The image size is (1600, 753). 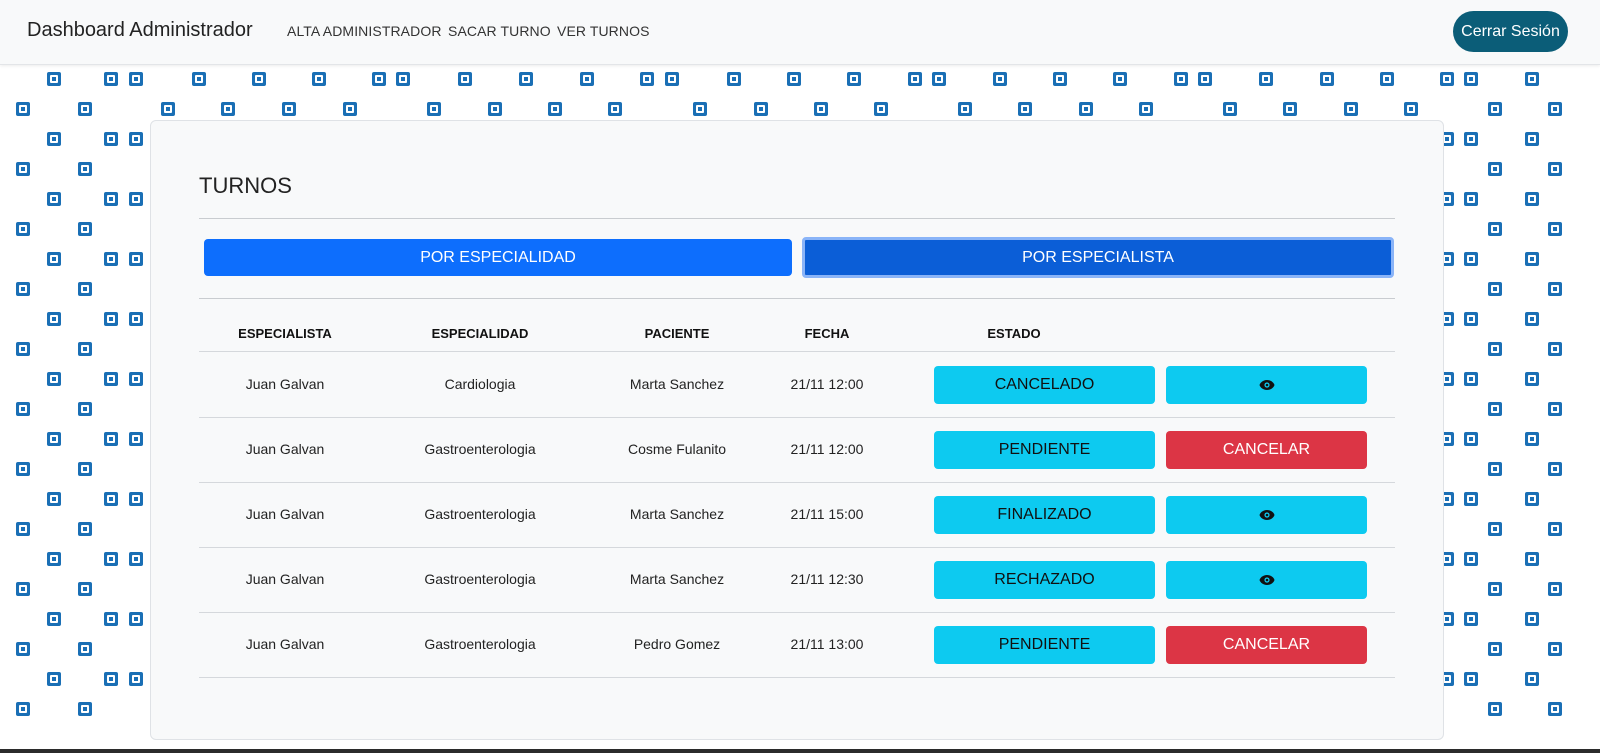 I want to click on header-fecha: FECHA, so click(x=827, y=333).